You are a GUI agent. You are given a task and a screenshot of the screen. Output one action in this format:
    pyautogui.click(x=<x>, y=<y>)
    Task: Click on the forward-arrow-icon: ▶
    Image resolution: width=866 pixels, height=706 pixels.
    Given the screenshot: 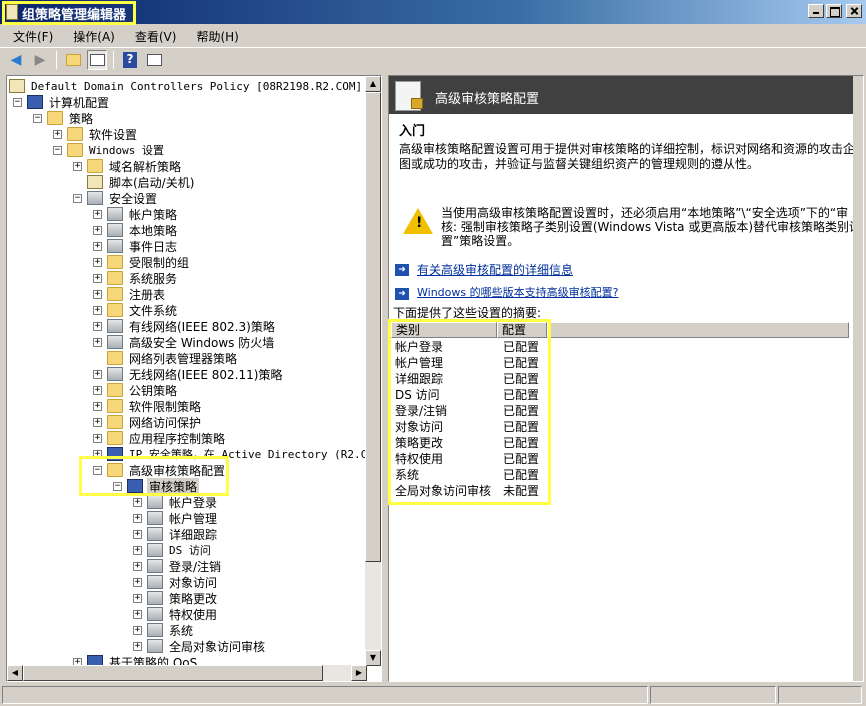 What is the action you would take?
    pyautogui.click(x=40, y=60)
    